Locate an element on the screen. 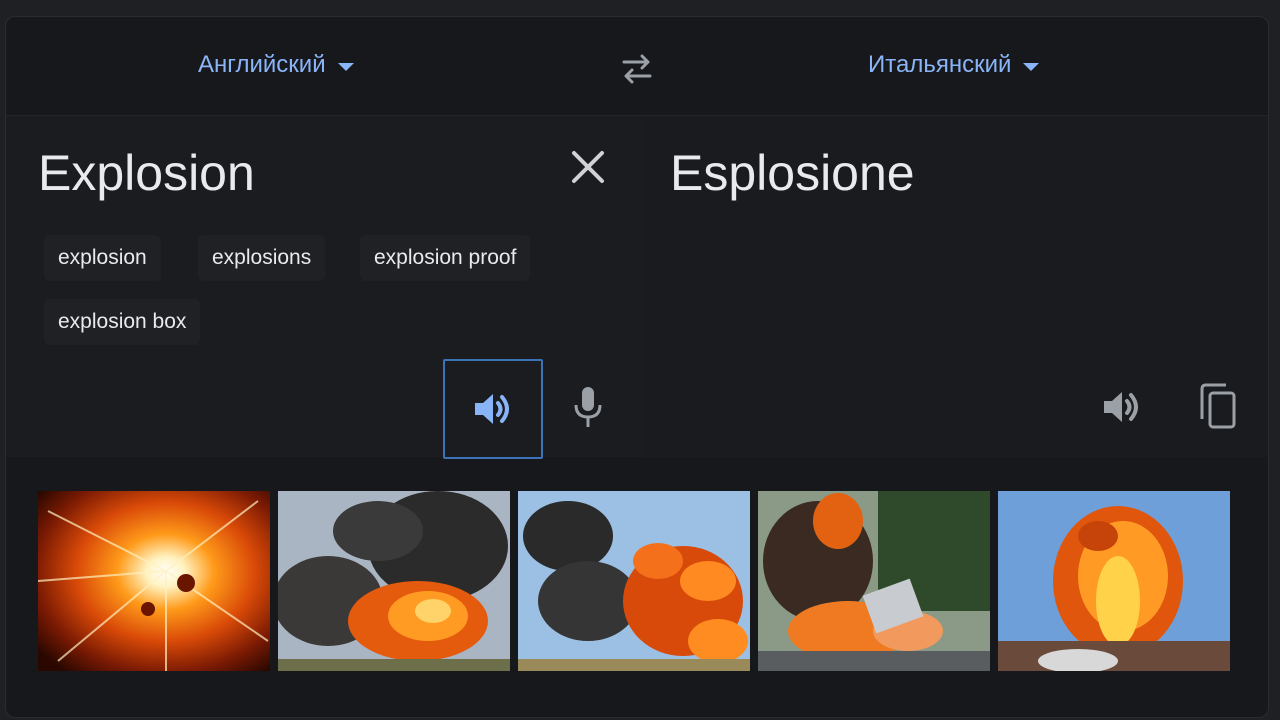  target-language-selector: Итальянский is located at coordinates (954, 65).